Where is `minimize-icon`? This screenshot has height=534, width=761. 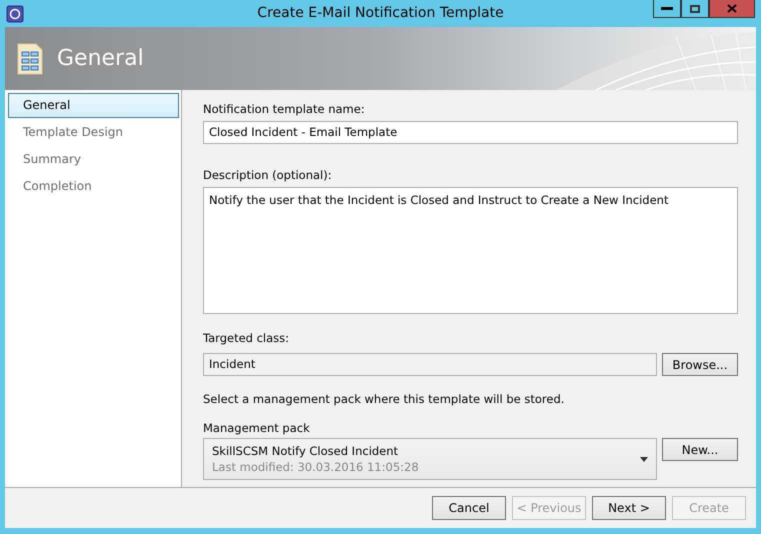
minimize-icon is located at coordinates (667, 8).